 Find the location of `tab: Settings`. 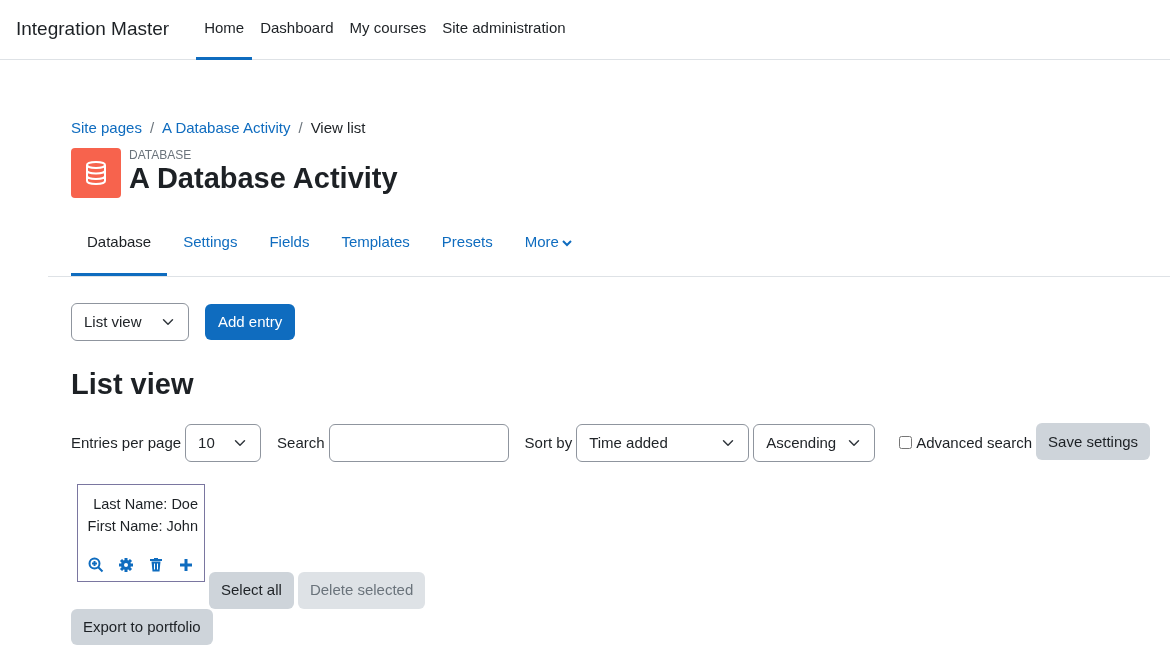

tab: Settings is located at coordinates (210, 246).